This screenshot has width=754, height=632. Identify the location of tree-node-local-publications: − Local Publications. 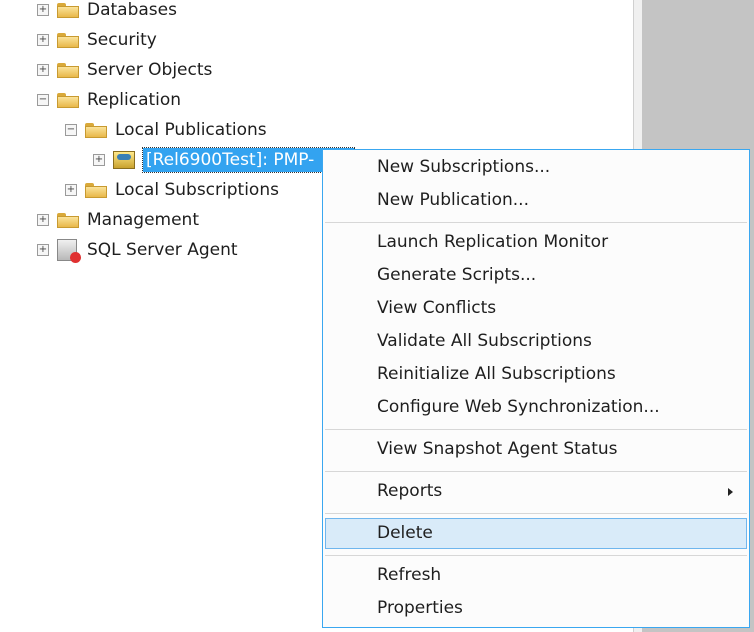
(166, 130).